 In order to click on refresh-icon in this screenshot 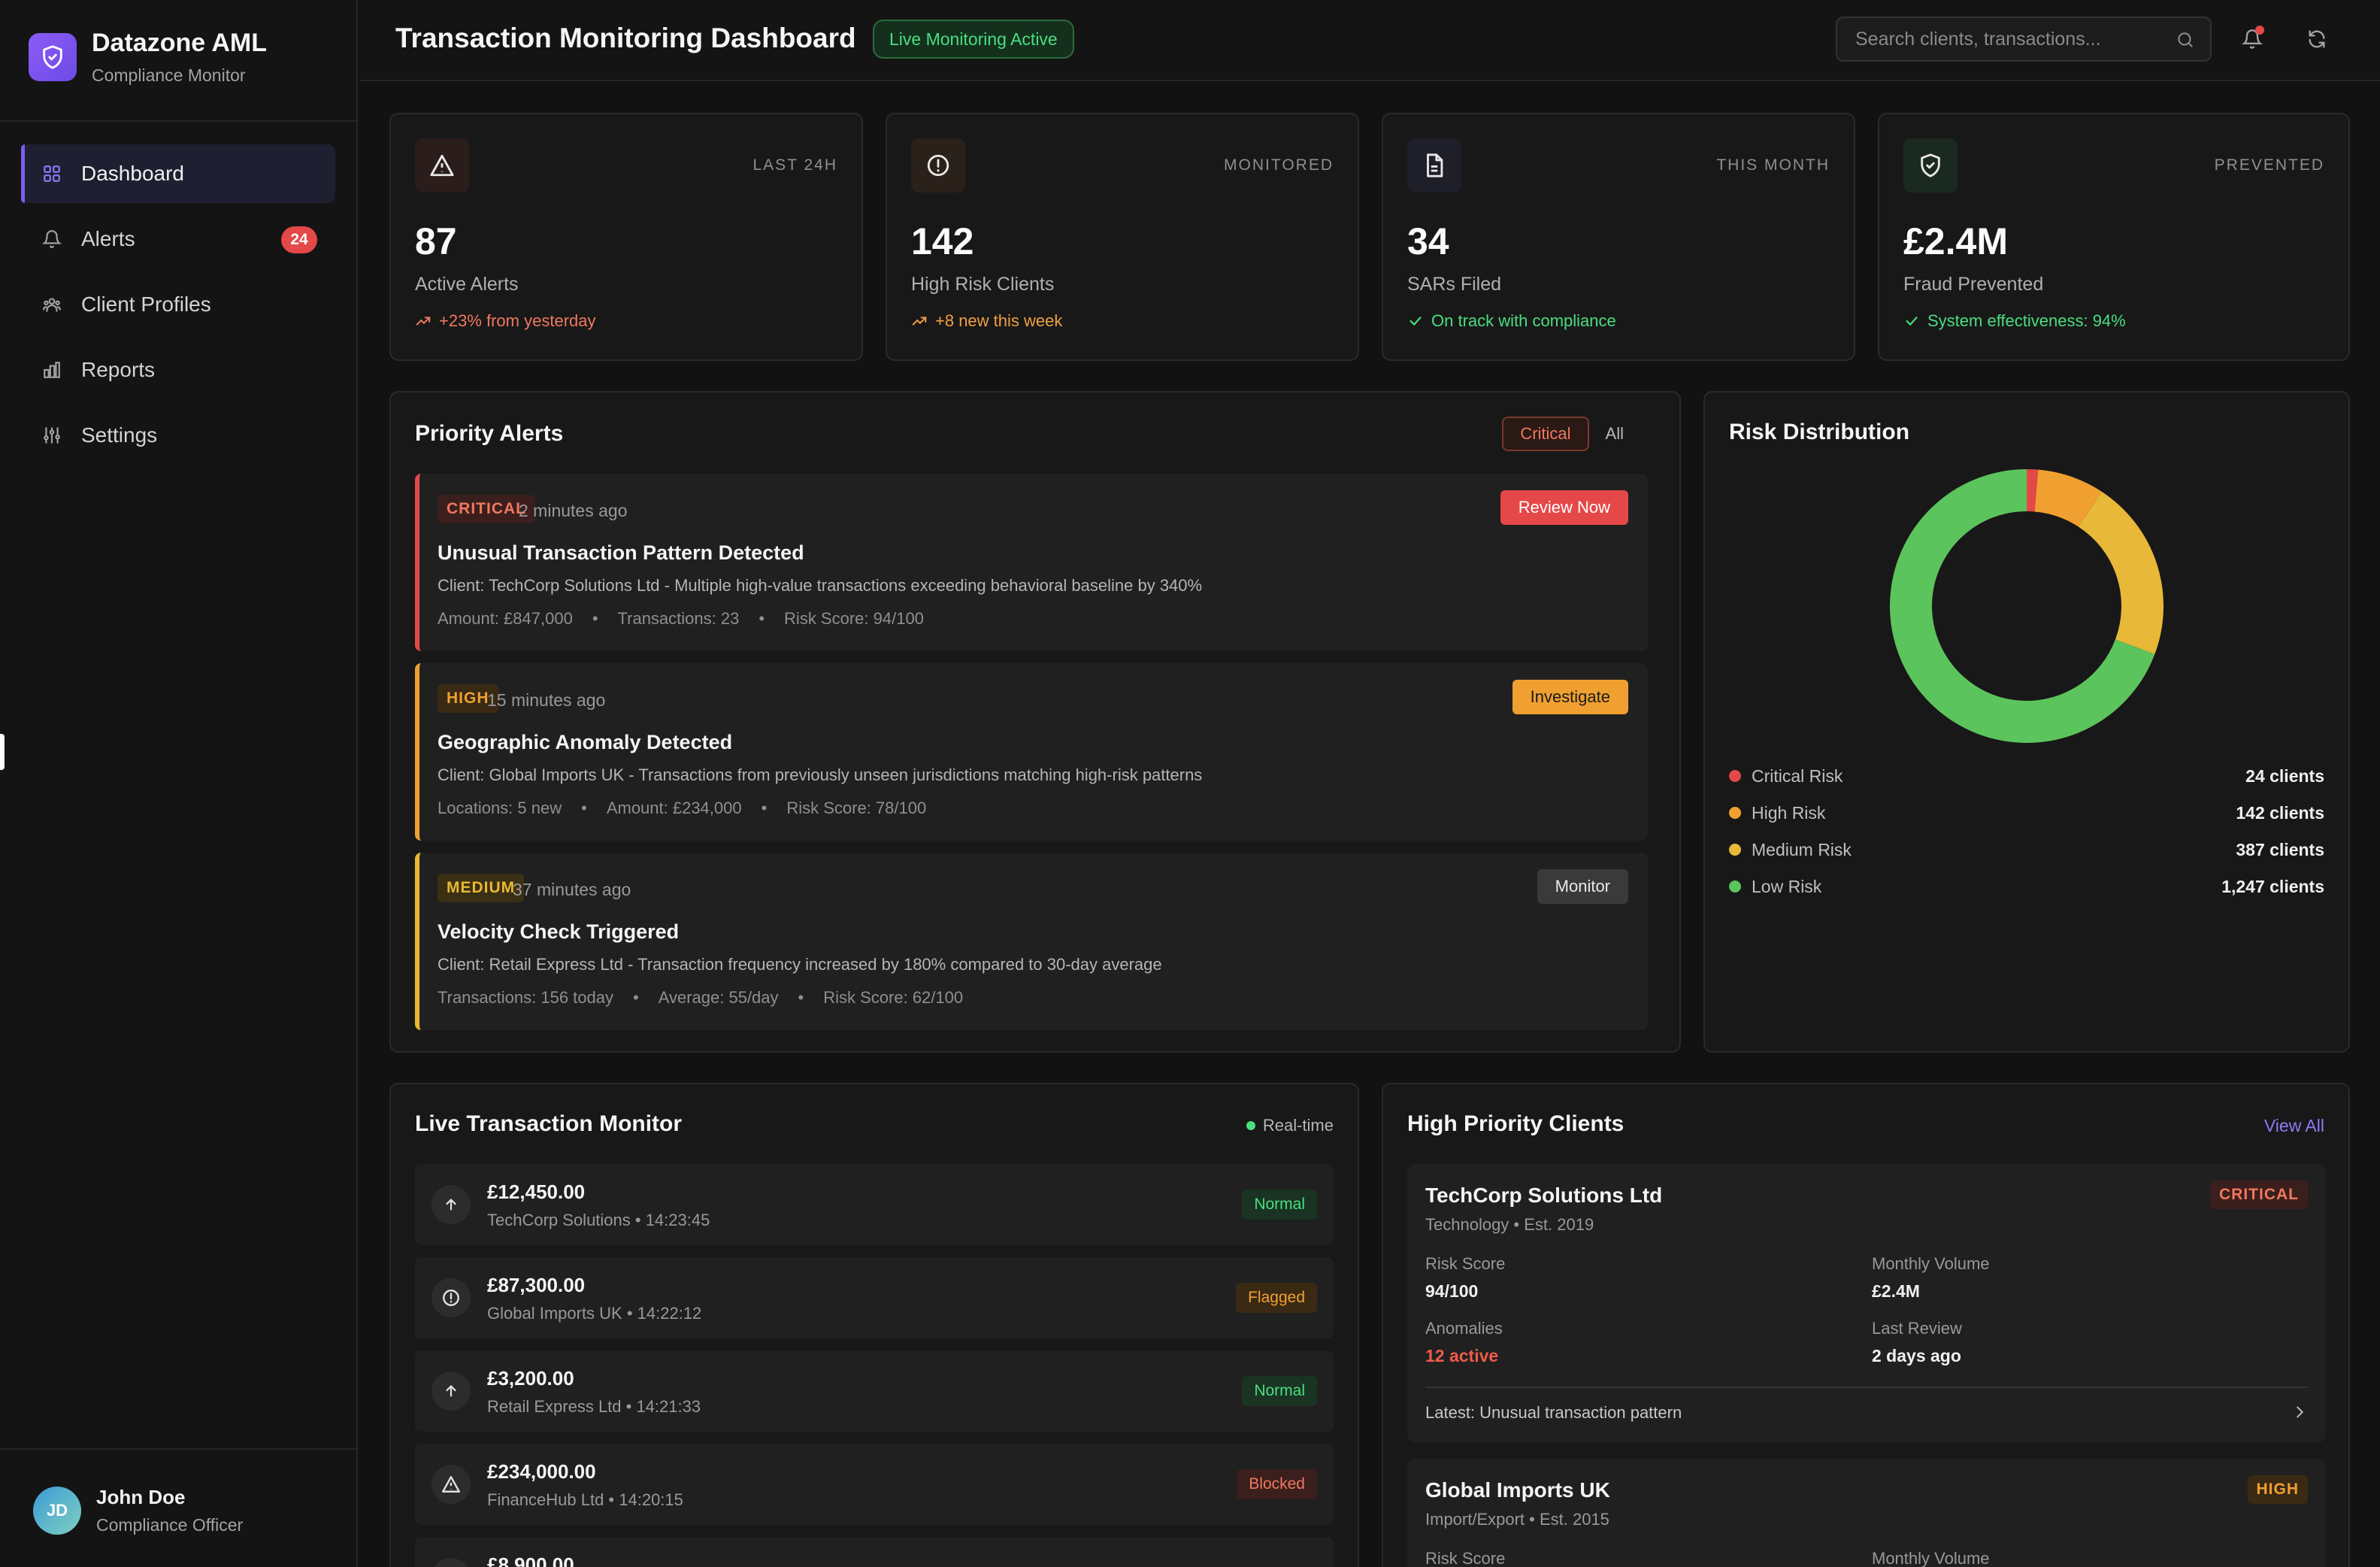, I will do `click(2317, 39)`.